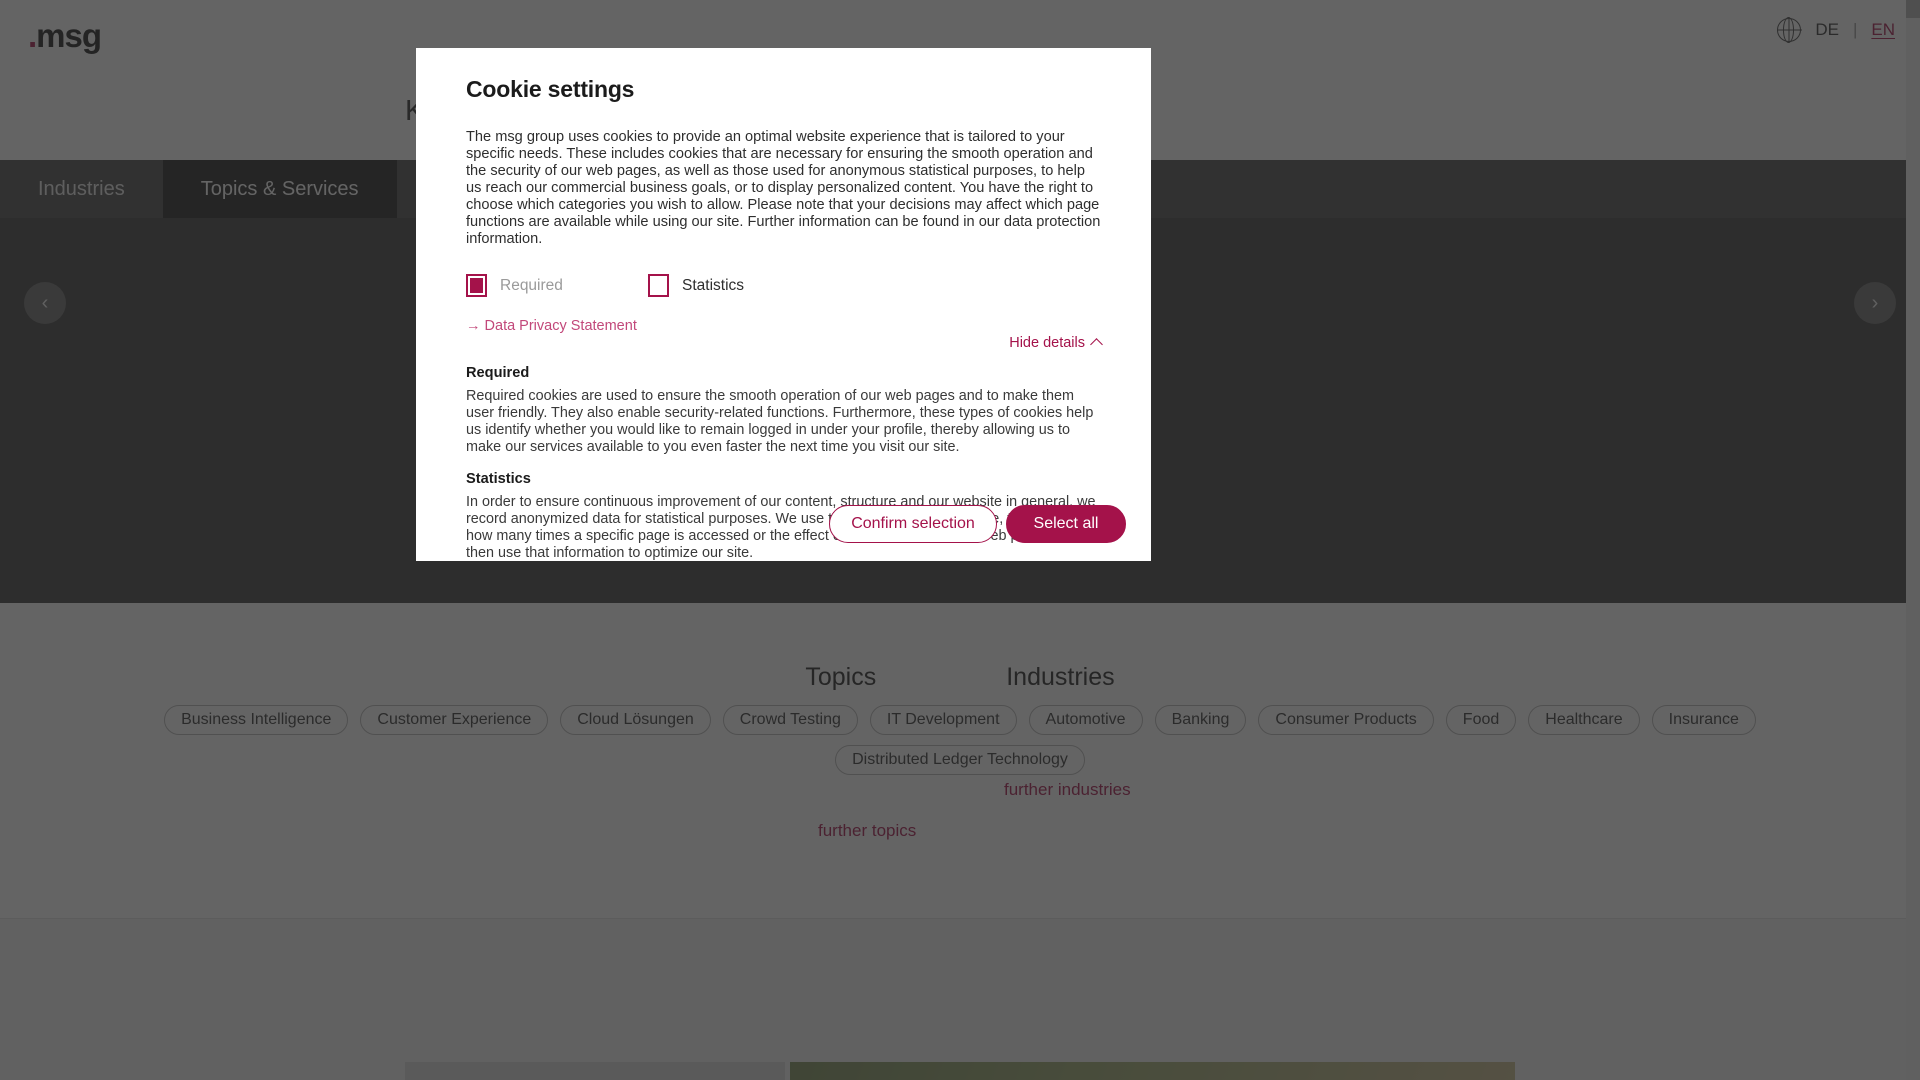 The image size is (1920, 1080). I want to click on select-all-button: Select all, so click(1066, 524).